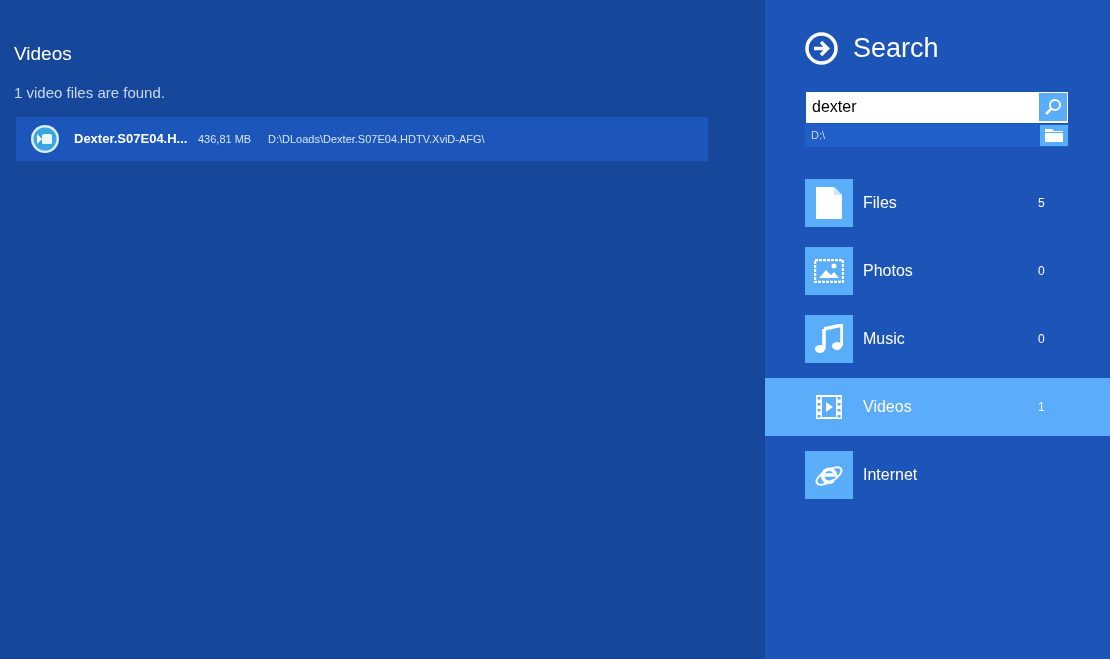  I want to click on search-title: Search, so click(896, 48).